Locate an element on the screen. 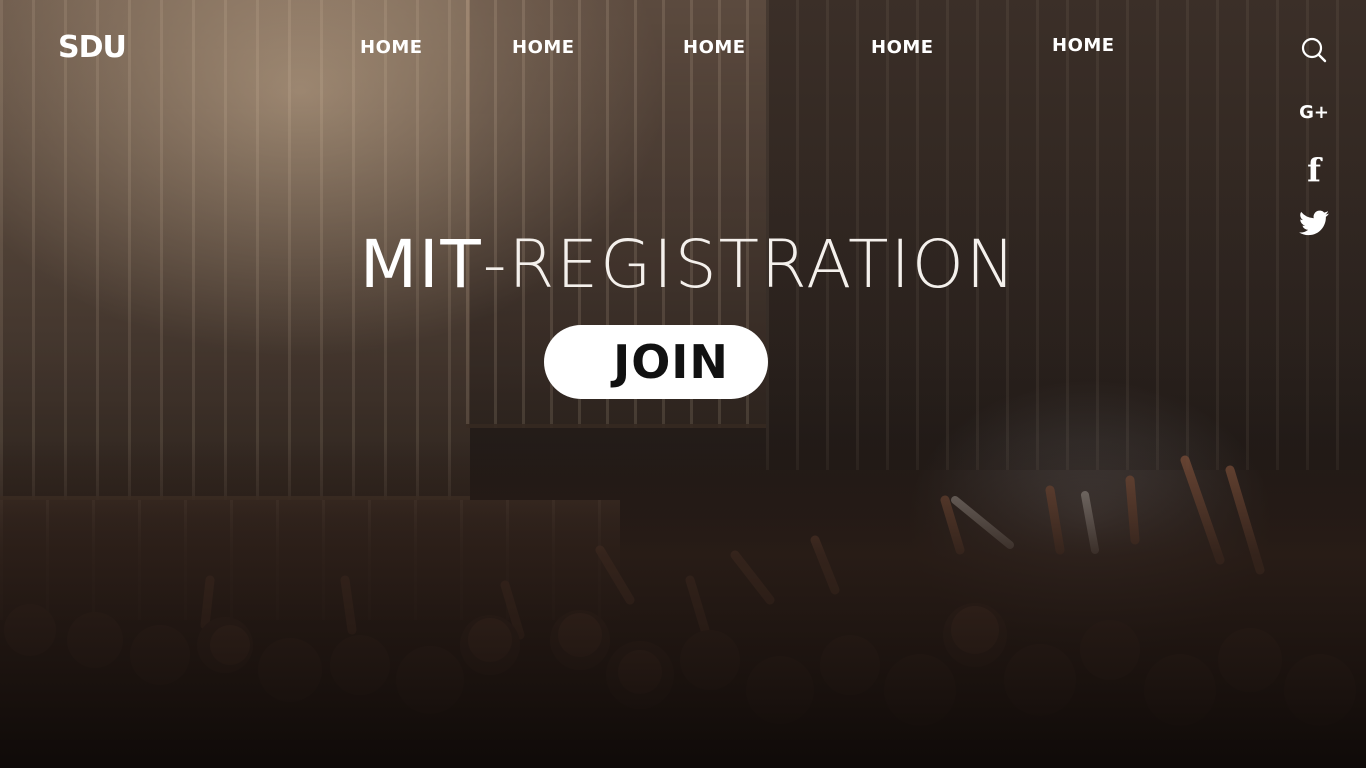  facebook-icon: f is located at coordinates (1314, 170).